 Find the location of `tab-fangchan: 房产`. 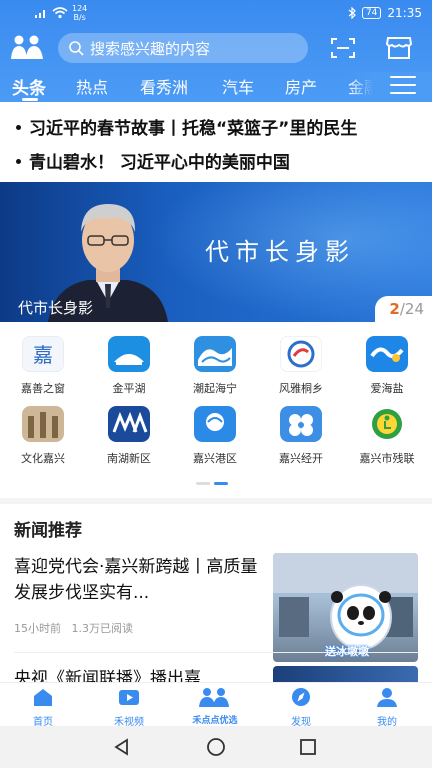

tab-fangchan: 房产 is located at coordinates (301, 86).